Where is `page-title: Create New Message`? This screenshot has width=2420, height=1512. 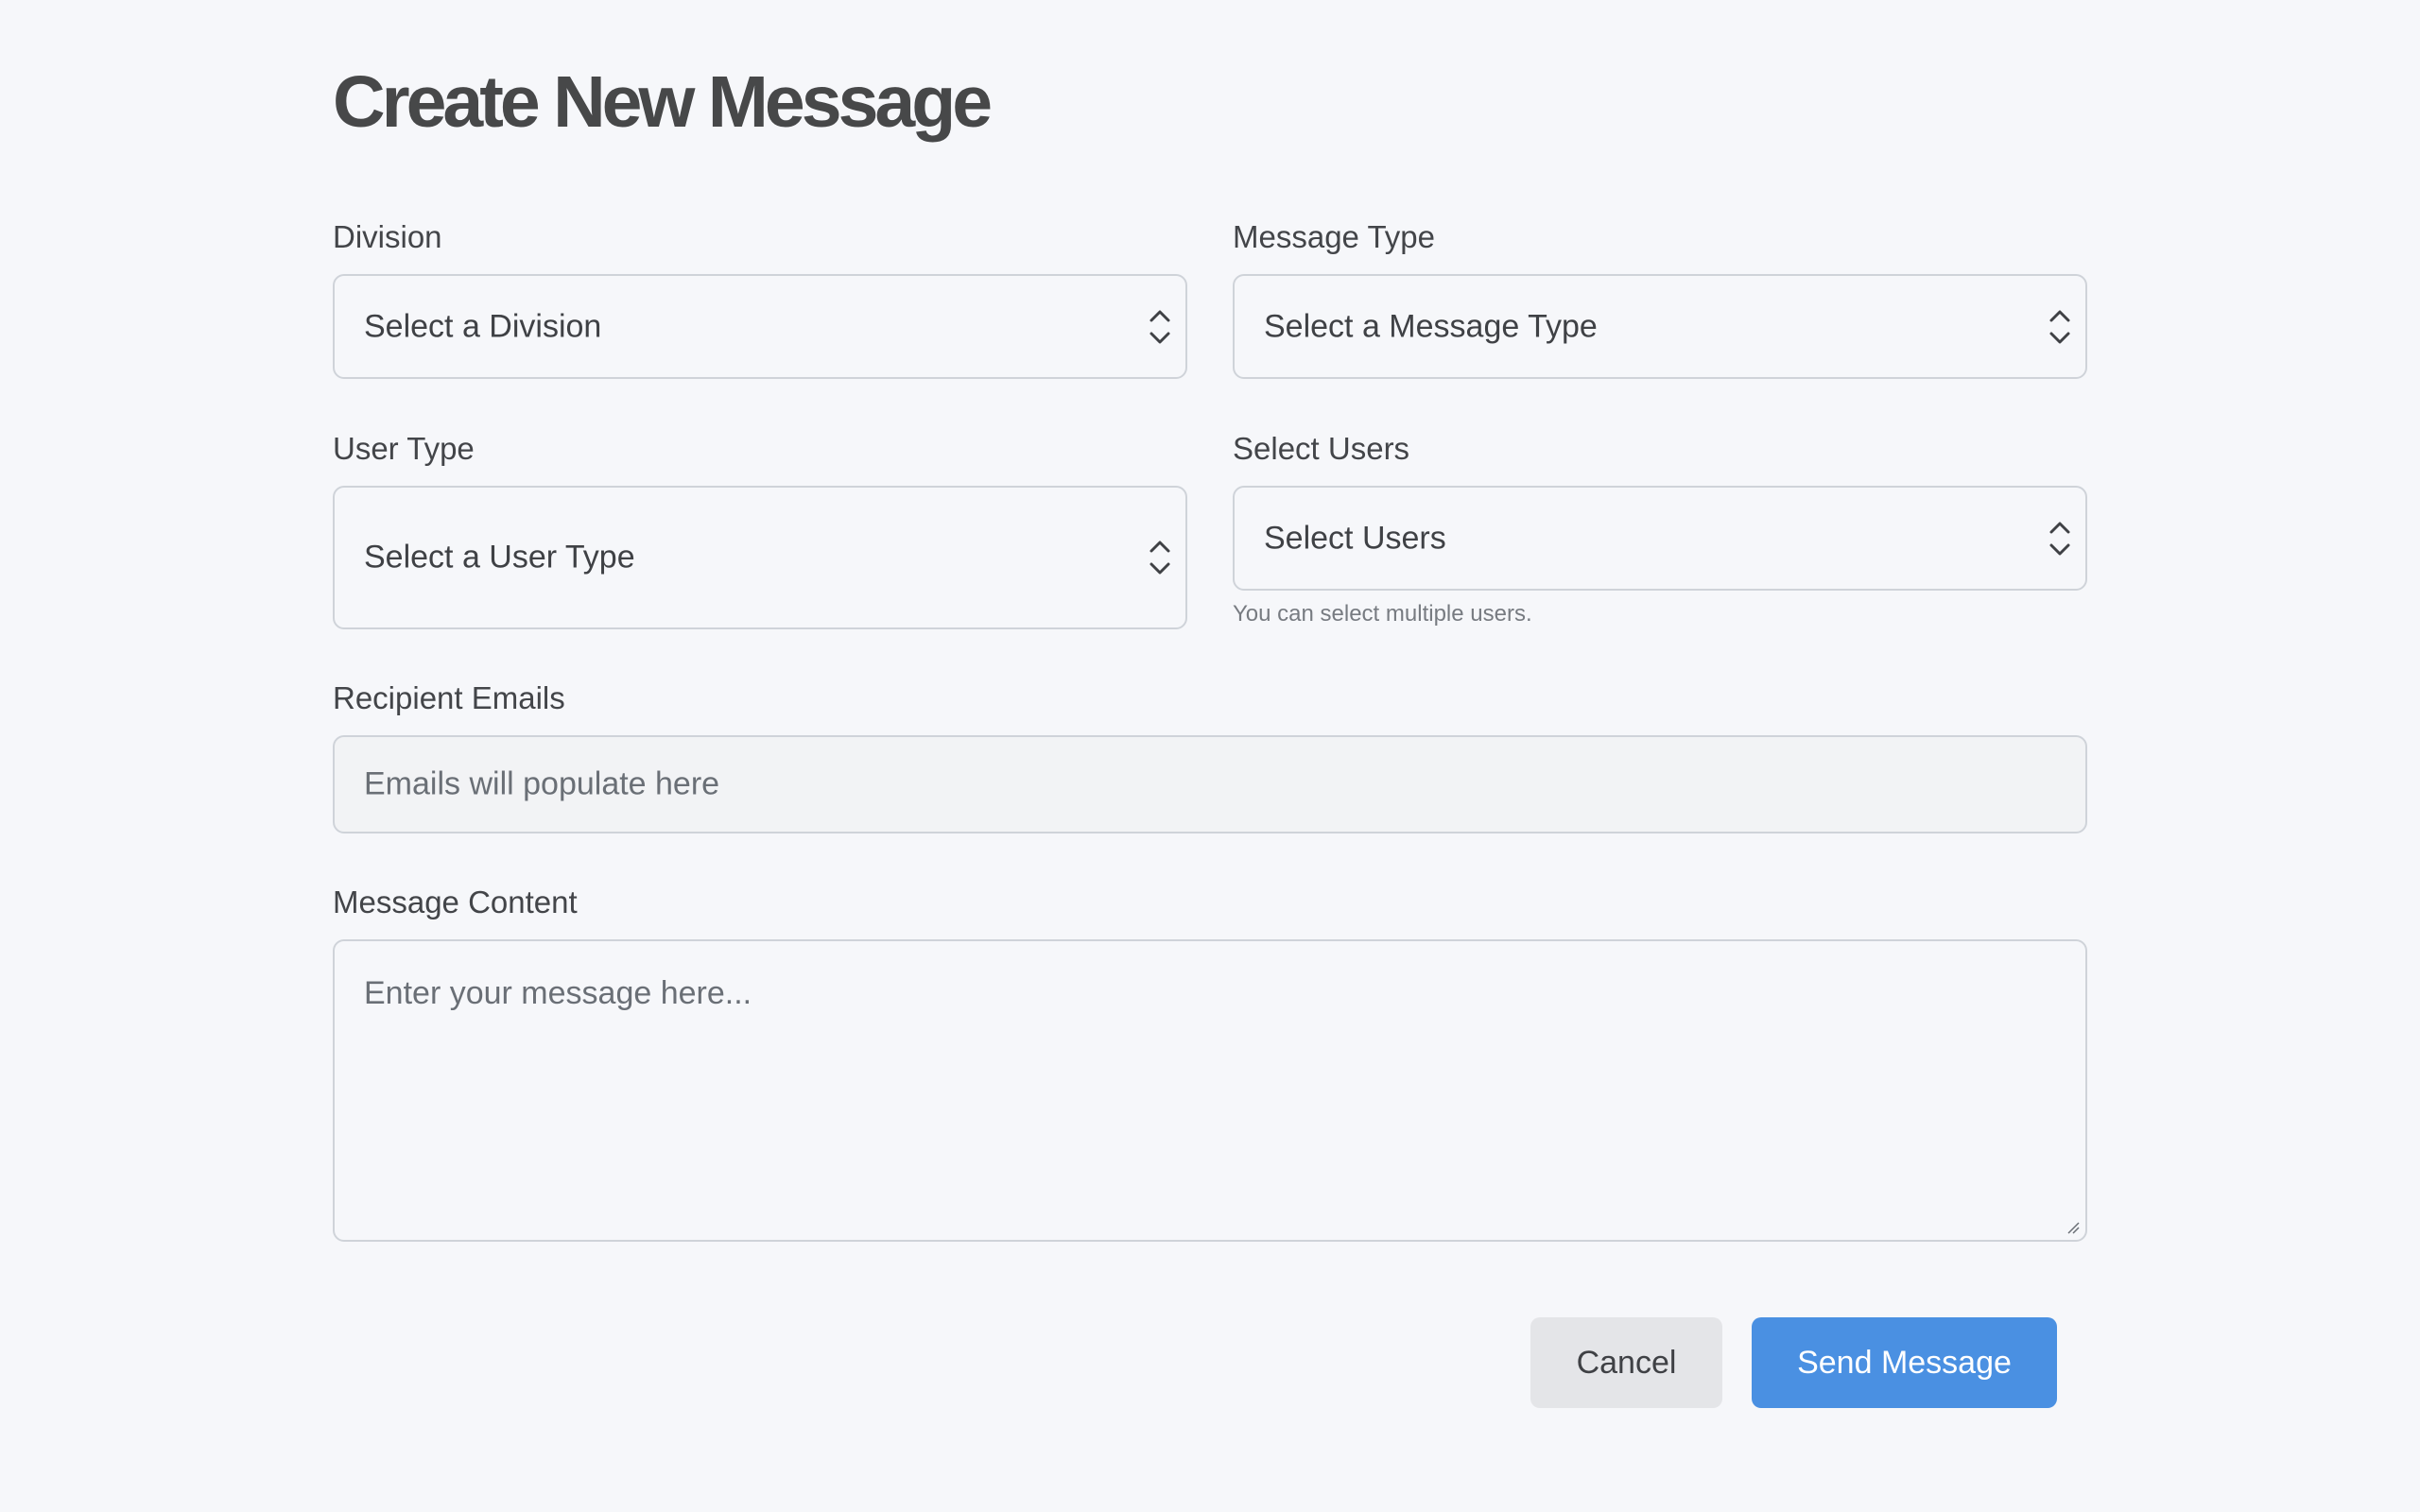
page-title: Create New Message is located at coordinates (663, 102).